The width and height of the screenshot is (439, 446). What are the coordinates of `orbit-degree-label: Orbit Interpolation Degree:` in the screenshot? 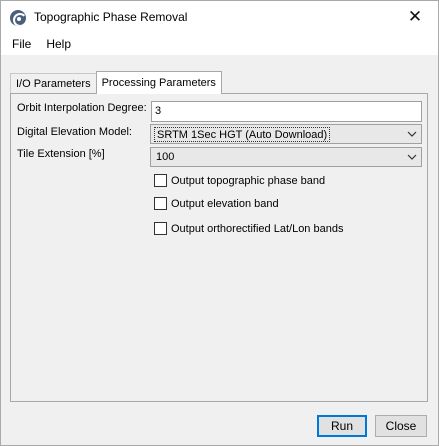 It's located at (82, 108).